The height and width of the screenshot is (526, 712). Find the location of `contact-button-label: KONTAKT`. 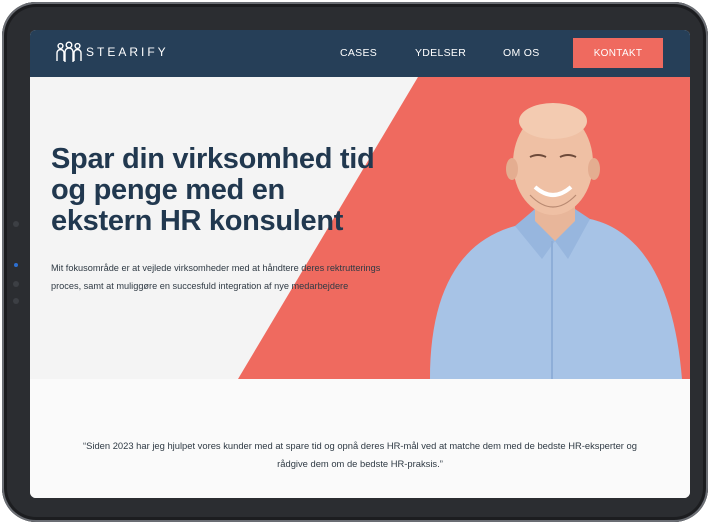

contact-button-label: KONTAKT is located at coordinates (618, 53).